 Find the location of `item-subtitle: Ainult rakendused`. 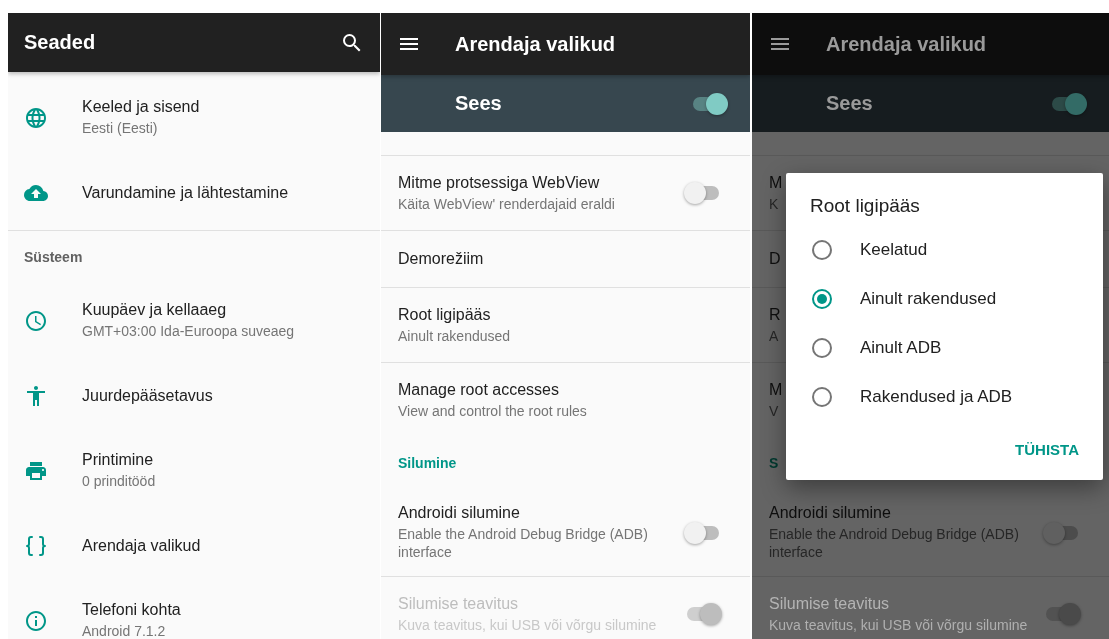

item-subtitle: Ainult rakendused is located at coordinates (454, 335).